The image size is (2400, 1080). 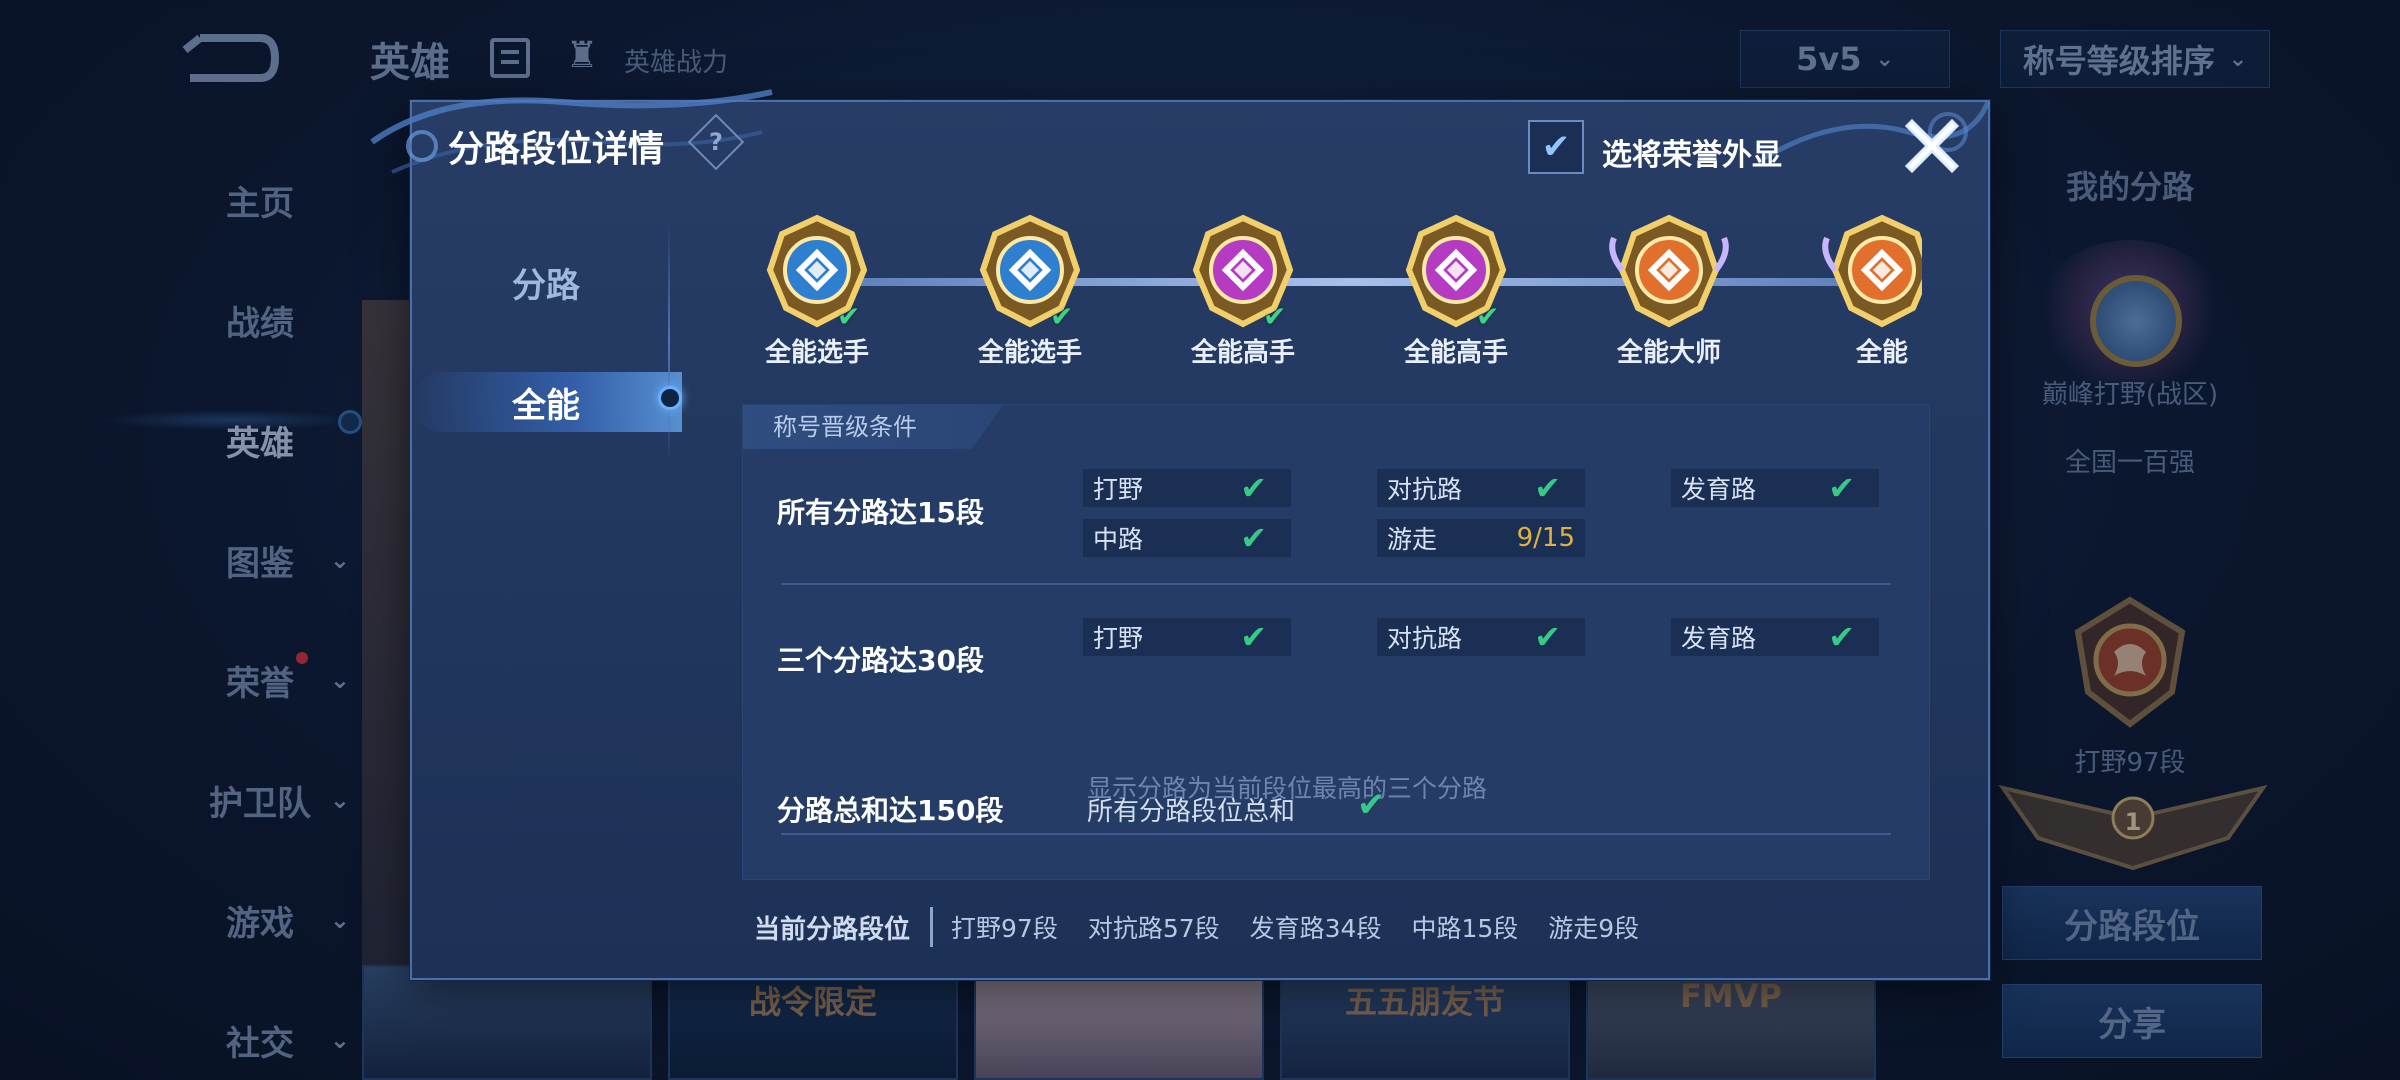 What do you see at coordinates (1332, 289) in the screenshot?
I see `title-badge-track: ✔ 全能选手 ✔ 全能选手 ✔ 全能高手 ✔ 全能高手 全能大师 全能` at bounding box center [1332, 289].